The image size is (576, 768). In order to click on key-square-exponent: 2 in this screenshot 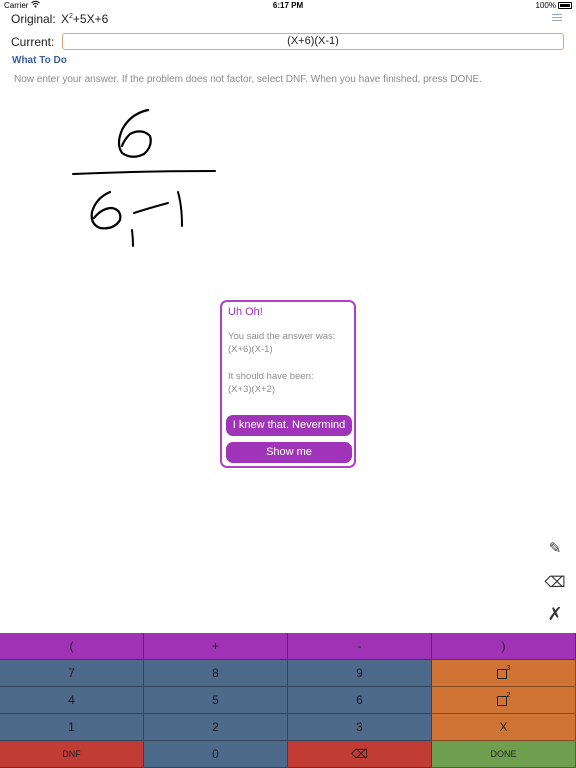, I will do `click(504, 700)`.